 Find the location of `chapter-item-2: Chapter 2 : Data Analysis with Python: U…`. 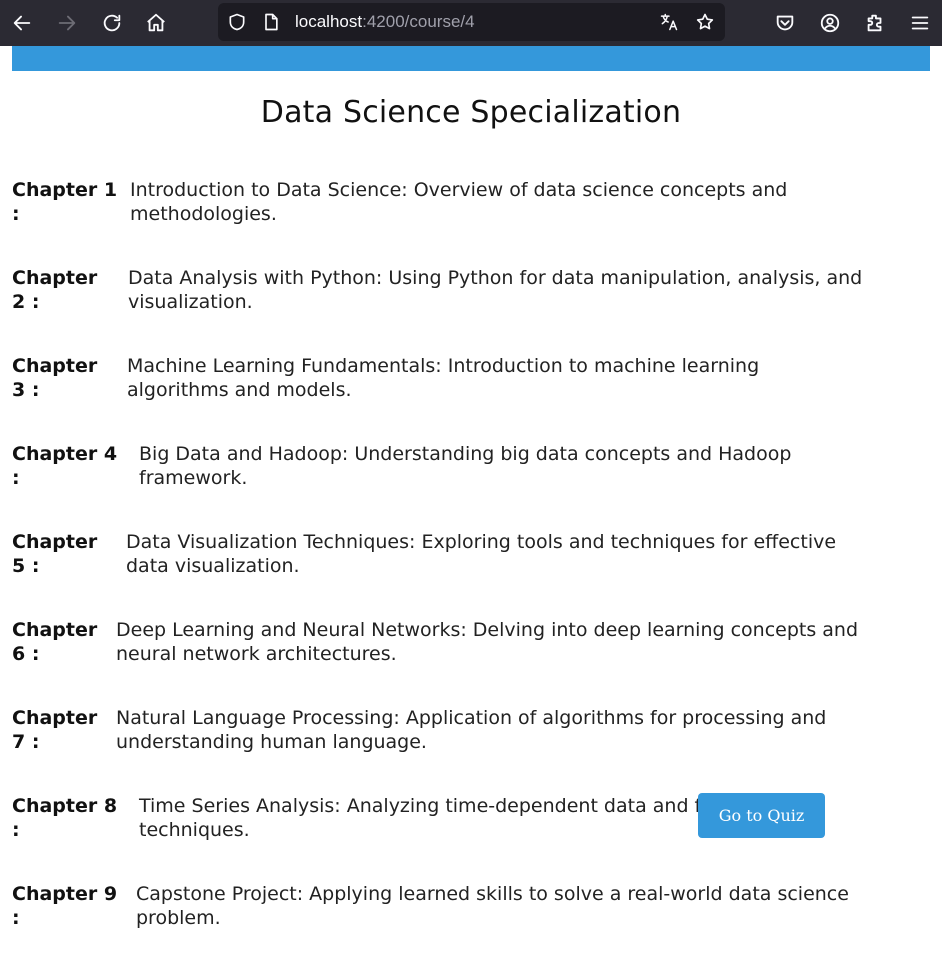

chapter-item-2: Chapter 2 : Data Analysis with Python: U… is located at coordinates (459, 310).